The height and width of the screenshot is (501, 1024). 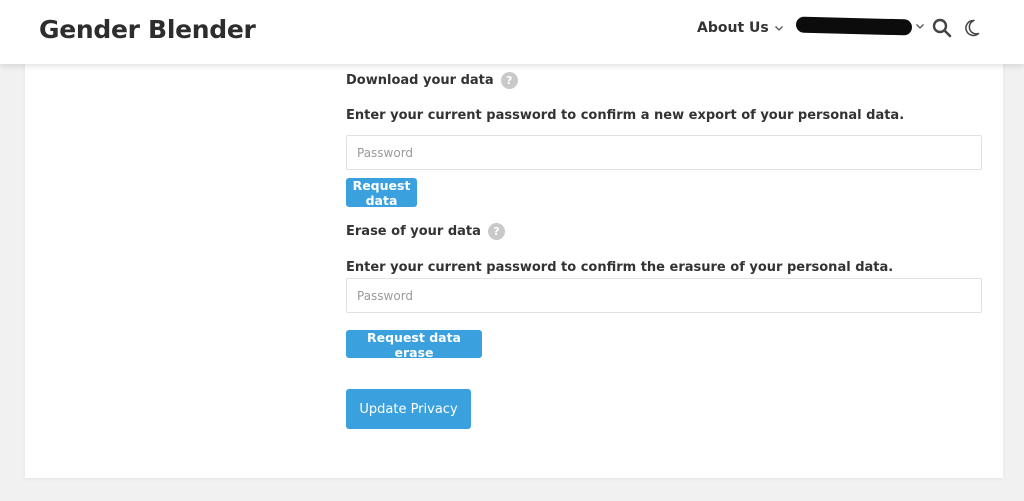 What do you see at coordinates (420, 80) in the screenshot?
I see `download-data-title-text: Download your data` at bounding box center [420, 80].